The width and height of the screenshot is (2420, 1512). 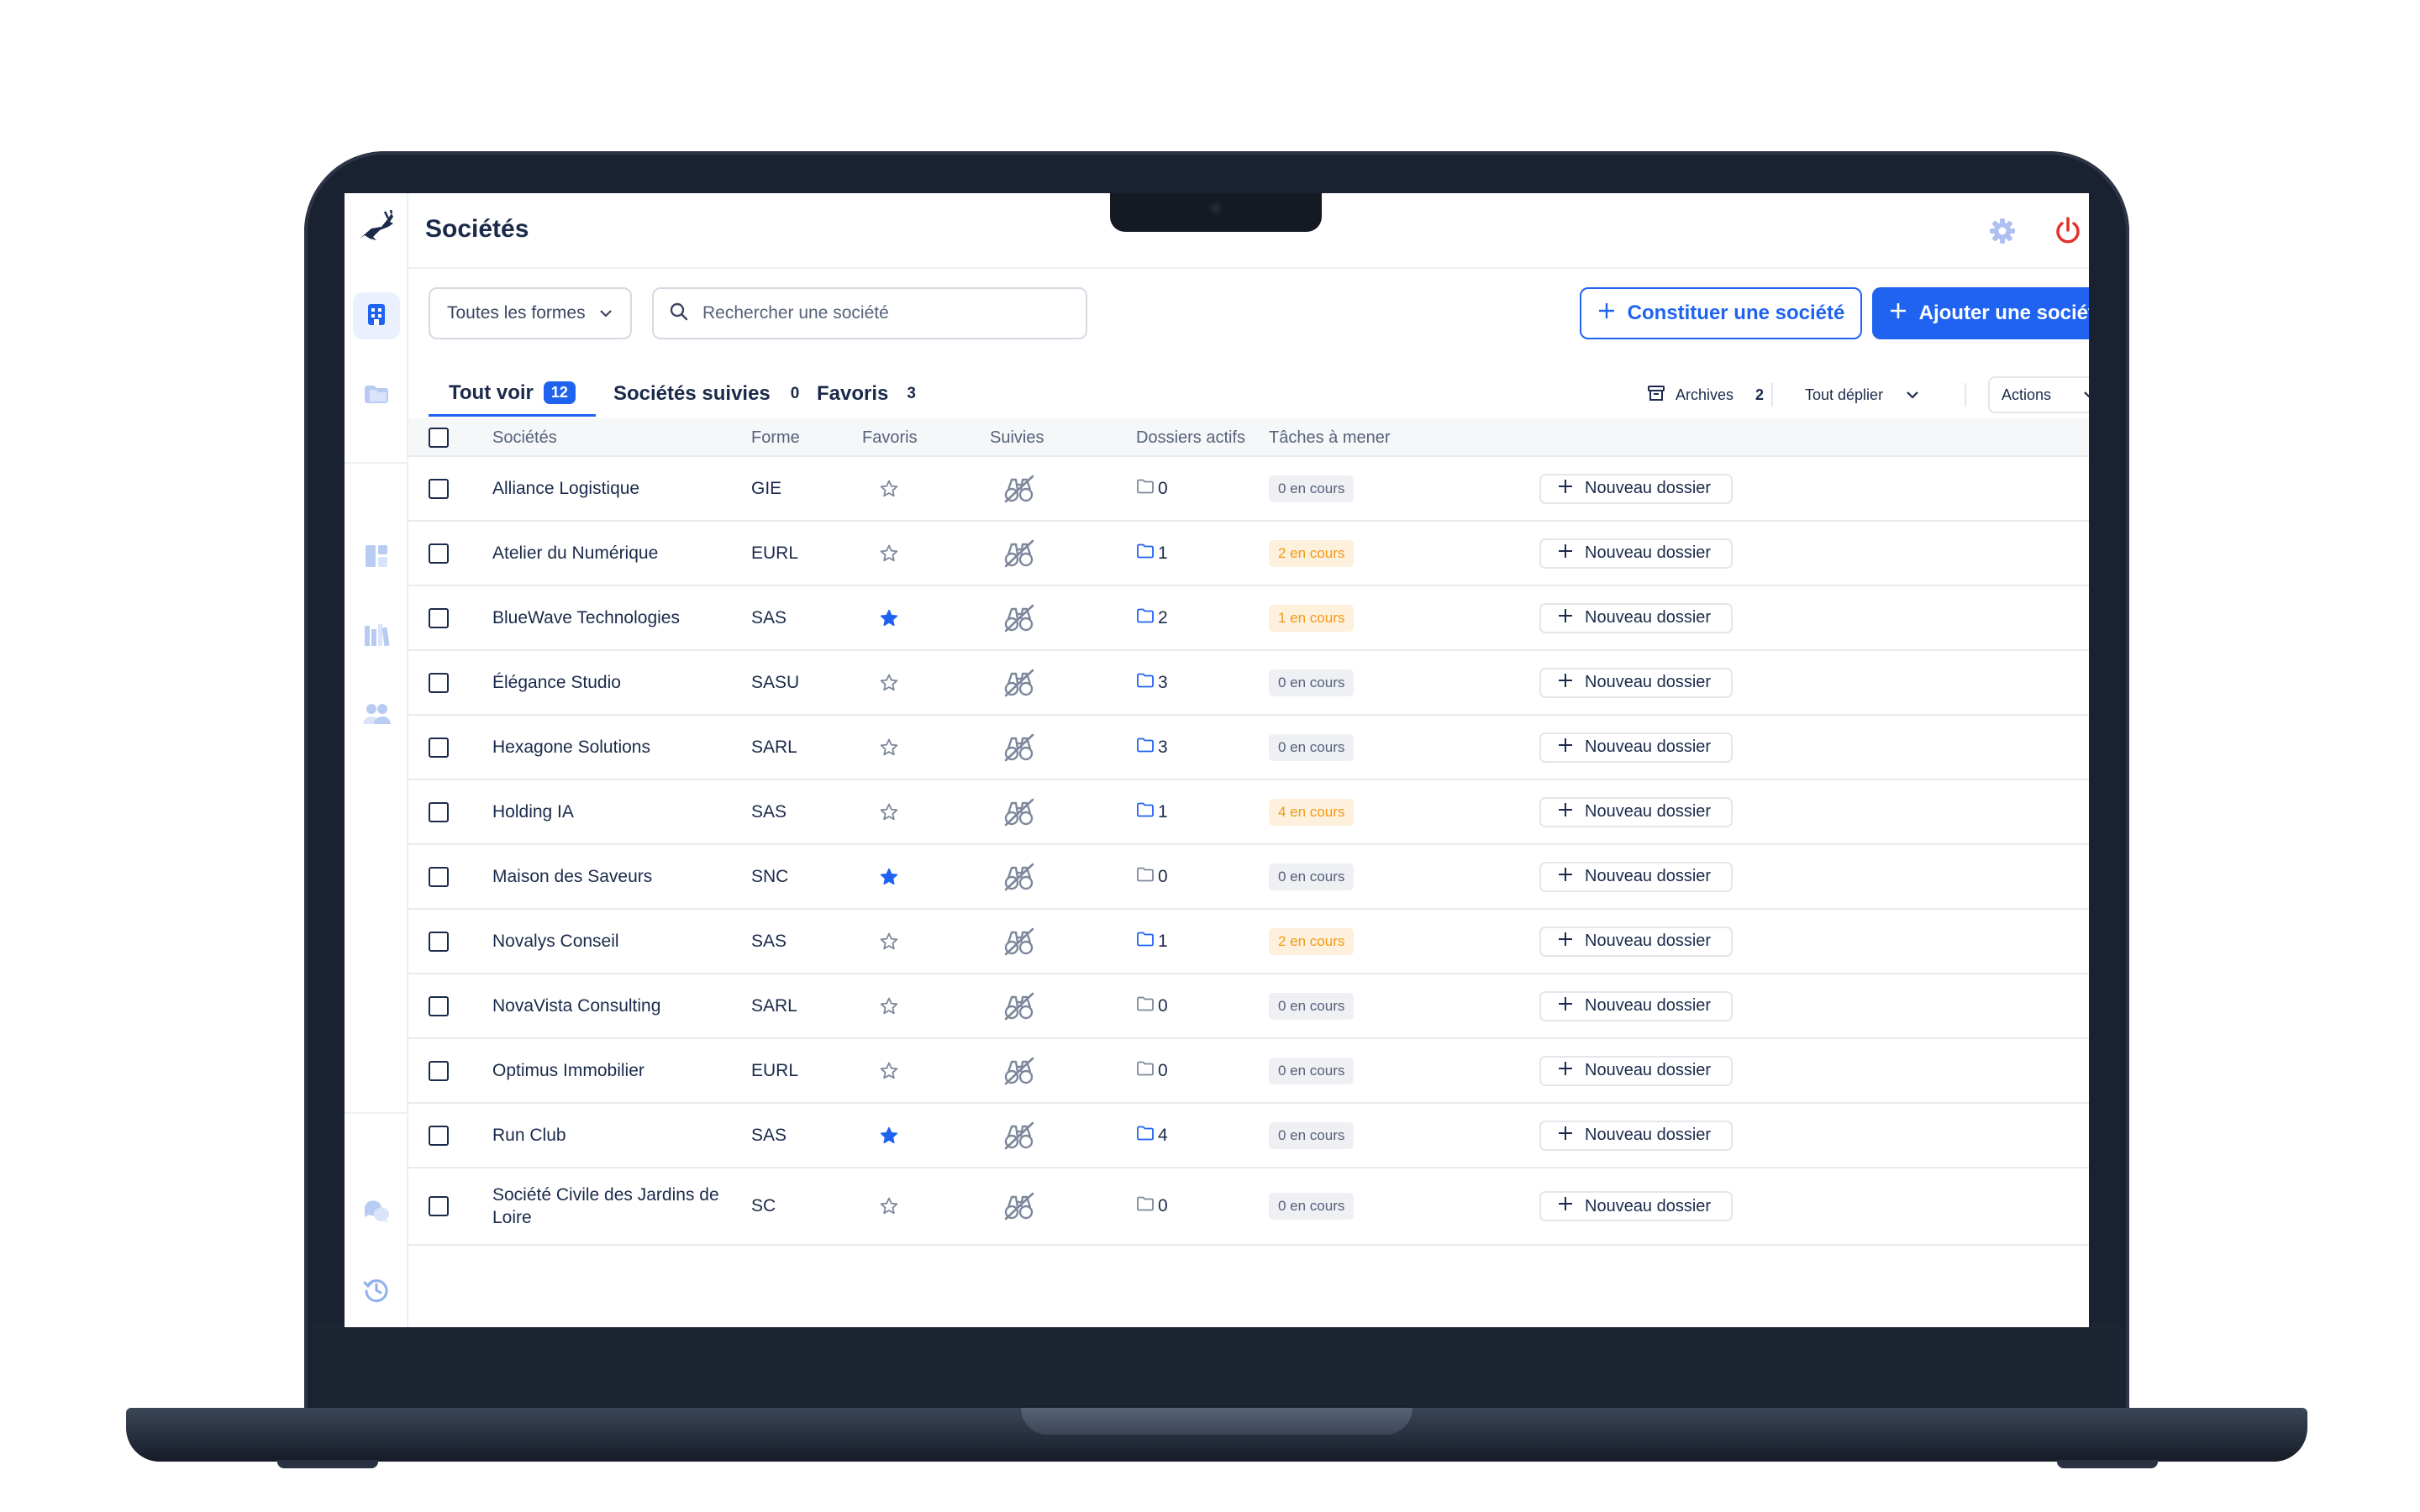 What do you see at coordinates (512, 394) in the screenshot?
I see `tab-tout-voir: Tout voir 12` at bounding box center [512, 394].